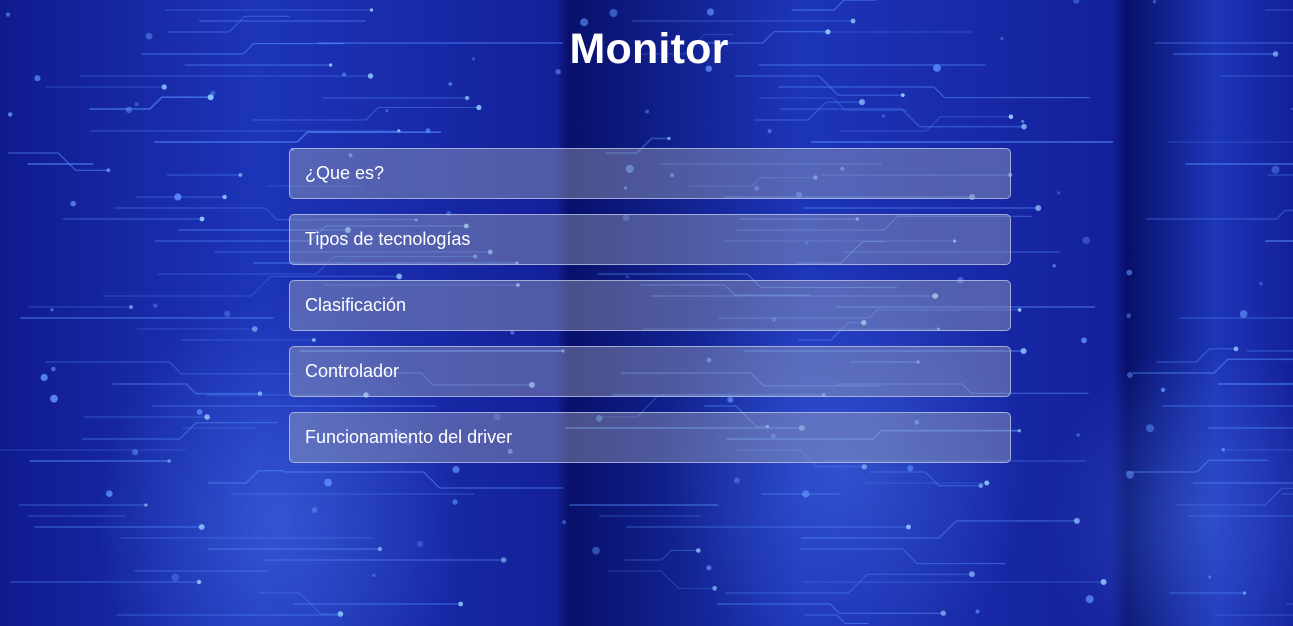 This screenshot has height=626, width=1293. What do you see at coordinates (650, 437) in the screenshot?
I see `menu-item-funcionamiento-del-driver: Funcionamiento del driver` at bounding box center [650, 437].